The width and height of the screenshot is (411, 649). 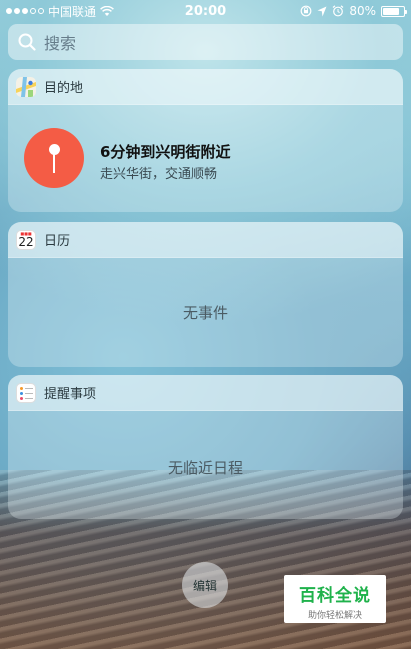 I want to click on destination-title: 目的地, so click(x=64, y=88).